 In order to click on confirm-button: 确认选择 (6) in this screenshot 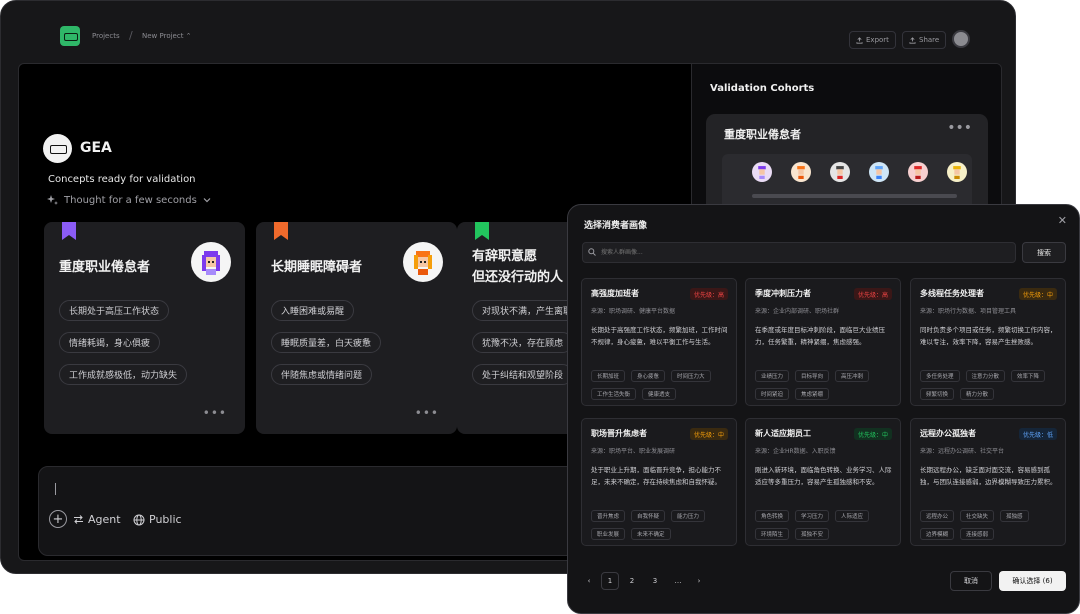, I will do `click(1032, 581)`.